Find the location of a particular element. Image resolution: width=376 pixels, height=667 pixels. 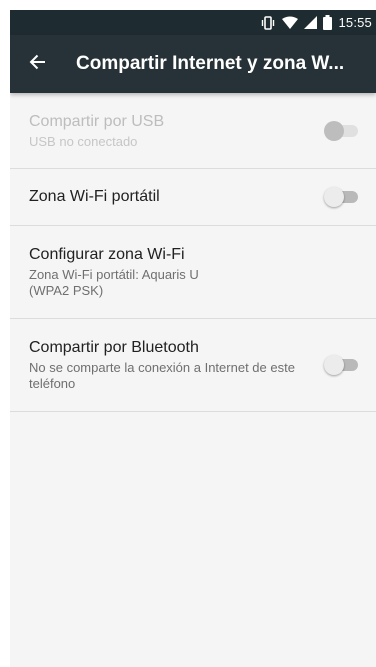

configure-hotspot-summary-line1: Zona Wi-Fi portátil: Aquaris U is located at coordinates (114, 274).